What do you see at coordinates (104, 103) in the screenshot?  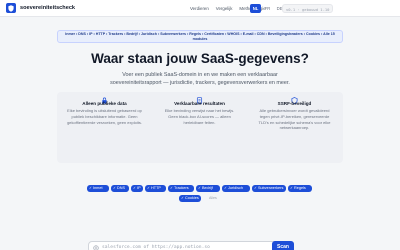 I see `feature-title: Alleen publieke data` at bounding box center [104, 103].